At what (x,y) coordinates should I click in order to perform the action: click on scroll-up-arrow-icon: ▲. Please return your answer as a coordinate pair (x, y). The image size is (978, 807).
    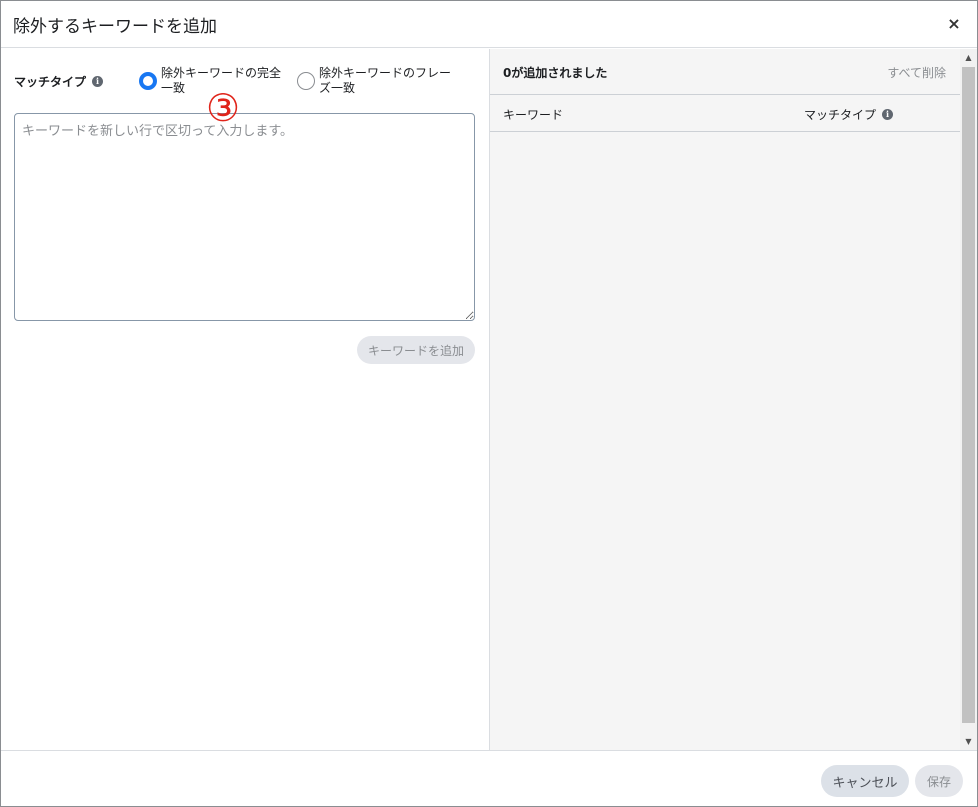
    Looking at the image, I should click on (968, 57).